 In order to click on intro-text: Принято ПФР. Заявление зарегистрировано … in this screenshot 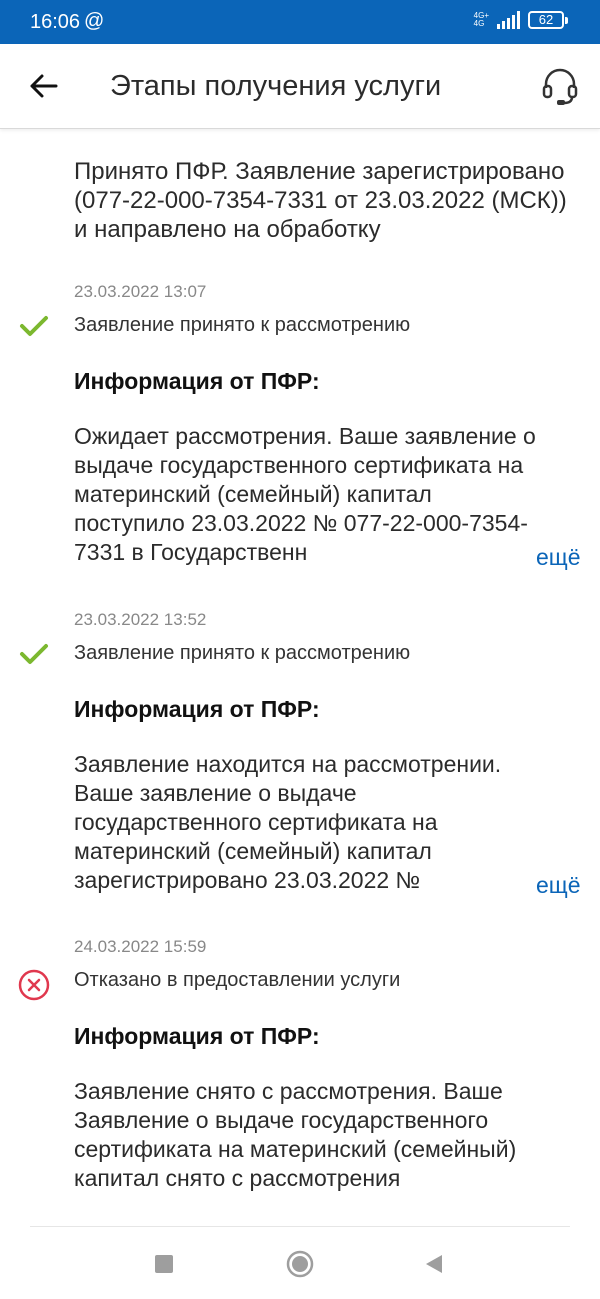, I will do `click(320, 200)`.